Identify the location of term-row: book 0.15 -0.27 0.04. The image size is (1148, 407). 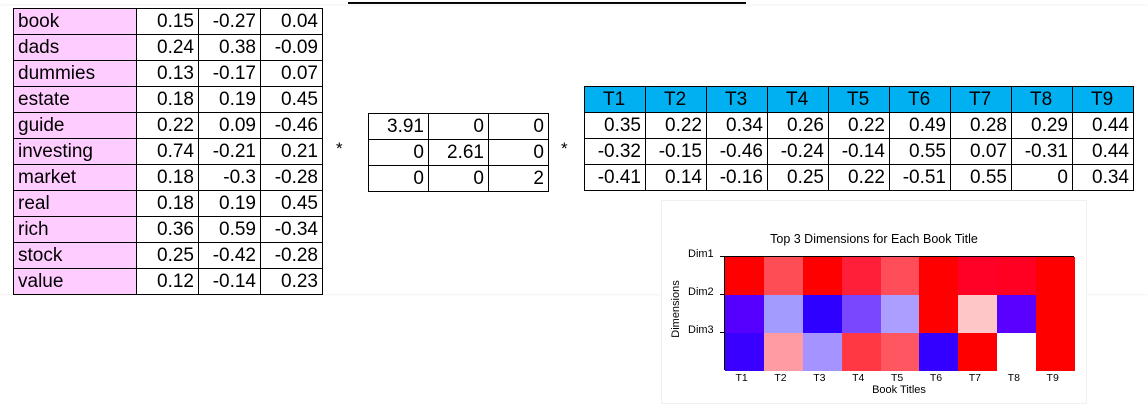
(168, 21).